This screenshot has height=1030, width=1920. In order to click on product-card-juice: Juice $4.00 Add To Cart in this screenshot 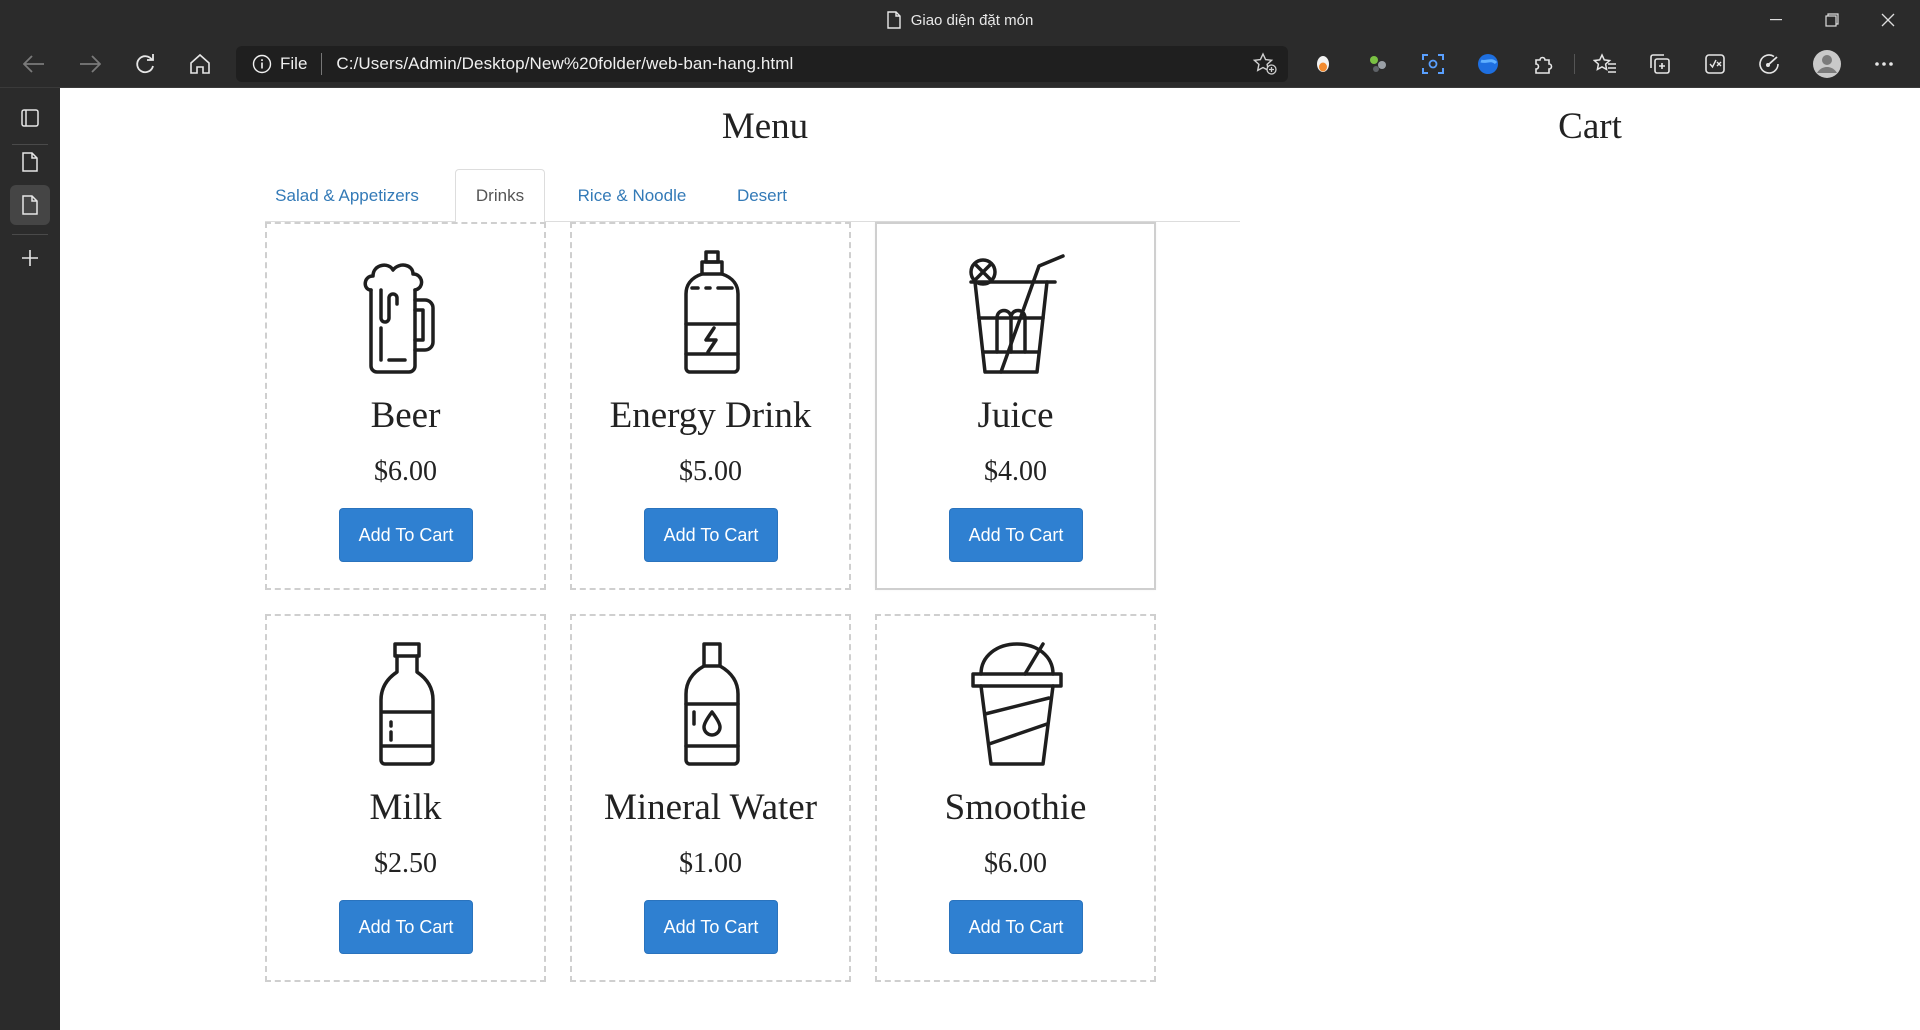, I will do `click(1015, 406)`.